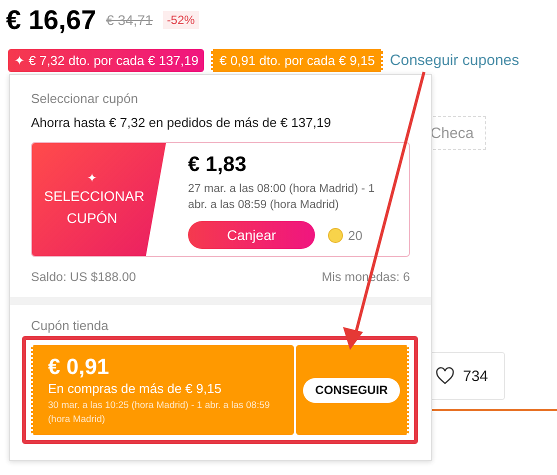  Describe the element at coordinates (251, 235) in the screenshot. I see `redeem-button: Canjear` at that location.